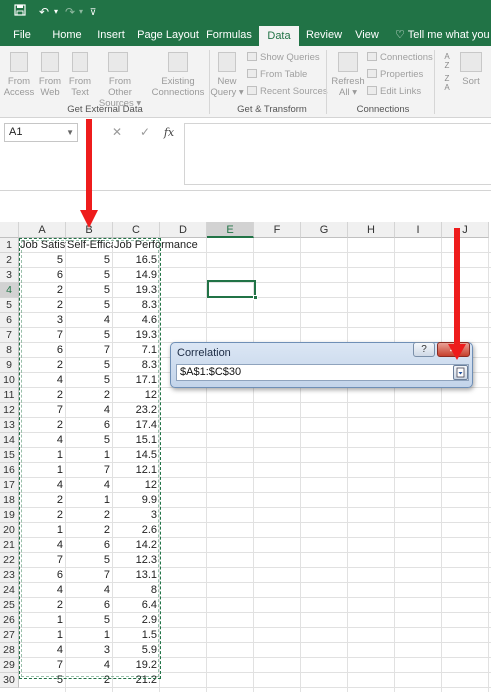  I want to click on sort-az-icon: AZ, so click(447, 61).